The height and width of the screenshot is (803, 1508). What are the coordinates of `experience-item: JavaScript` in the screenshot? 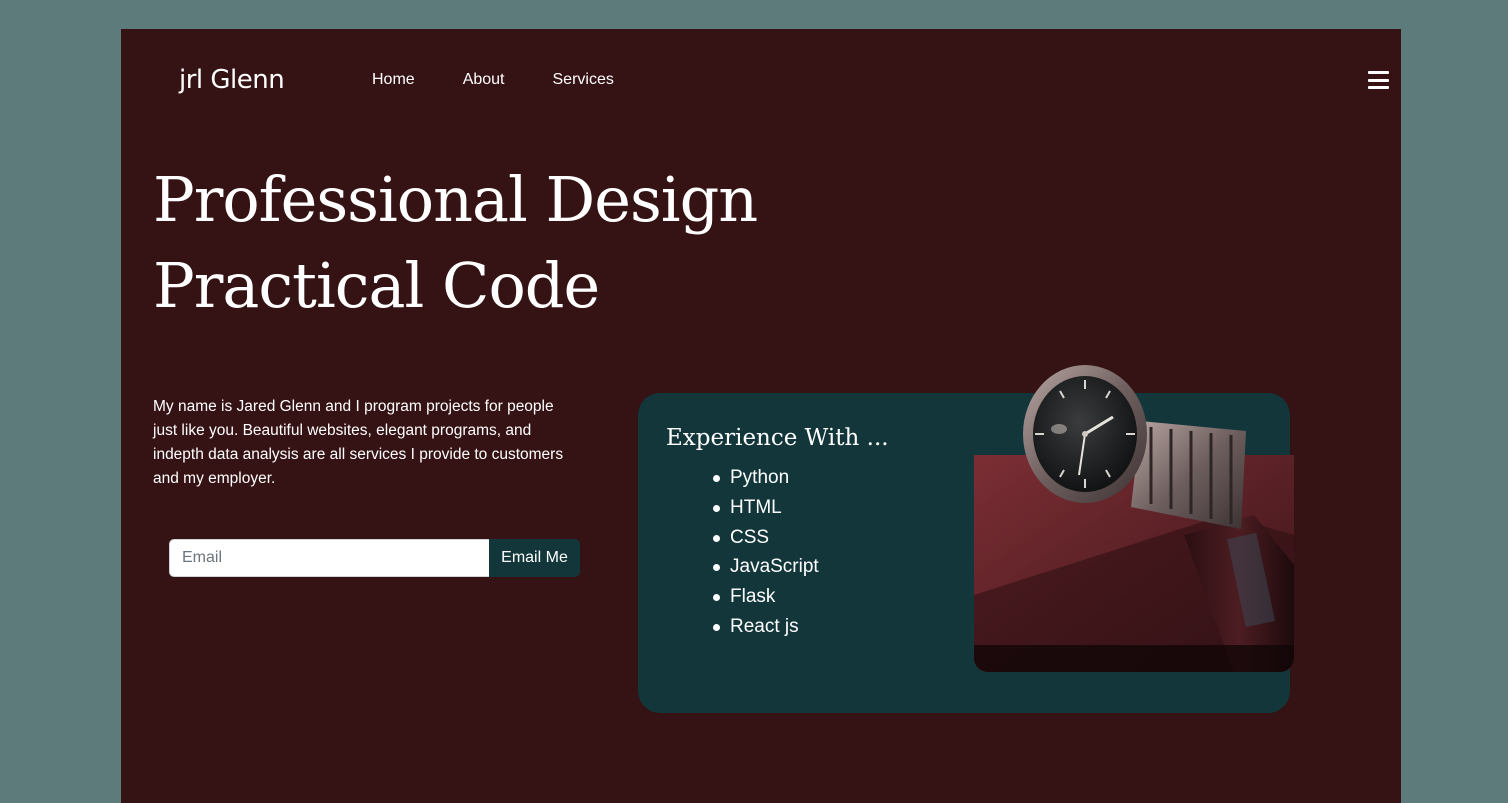 It's located at (766, 567).